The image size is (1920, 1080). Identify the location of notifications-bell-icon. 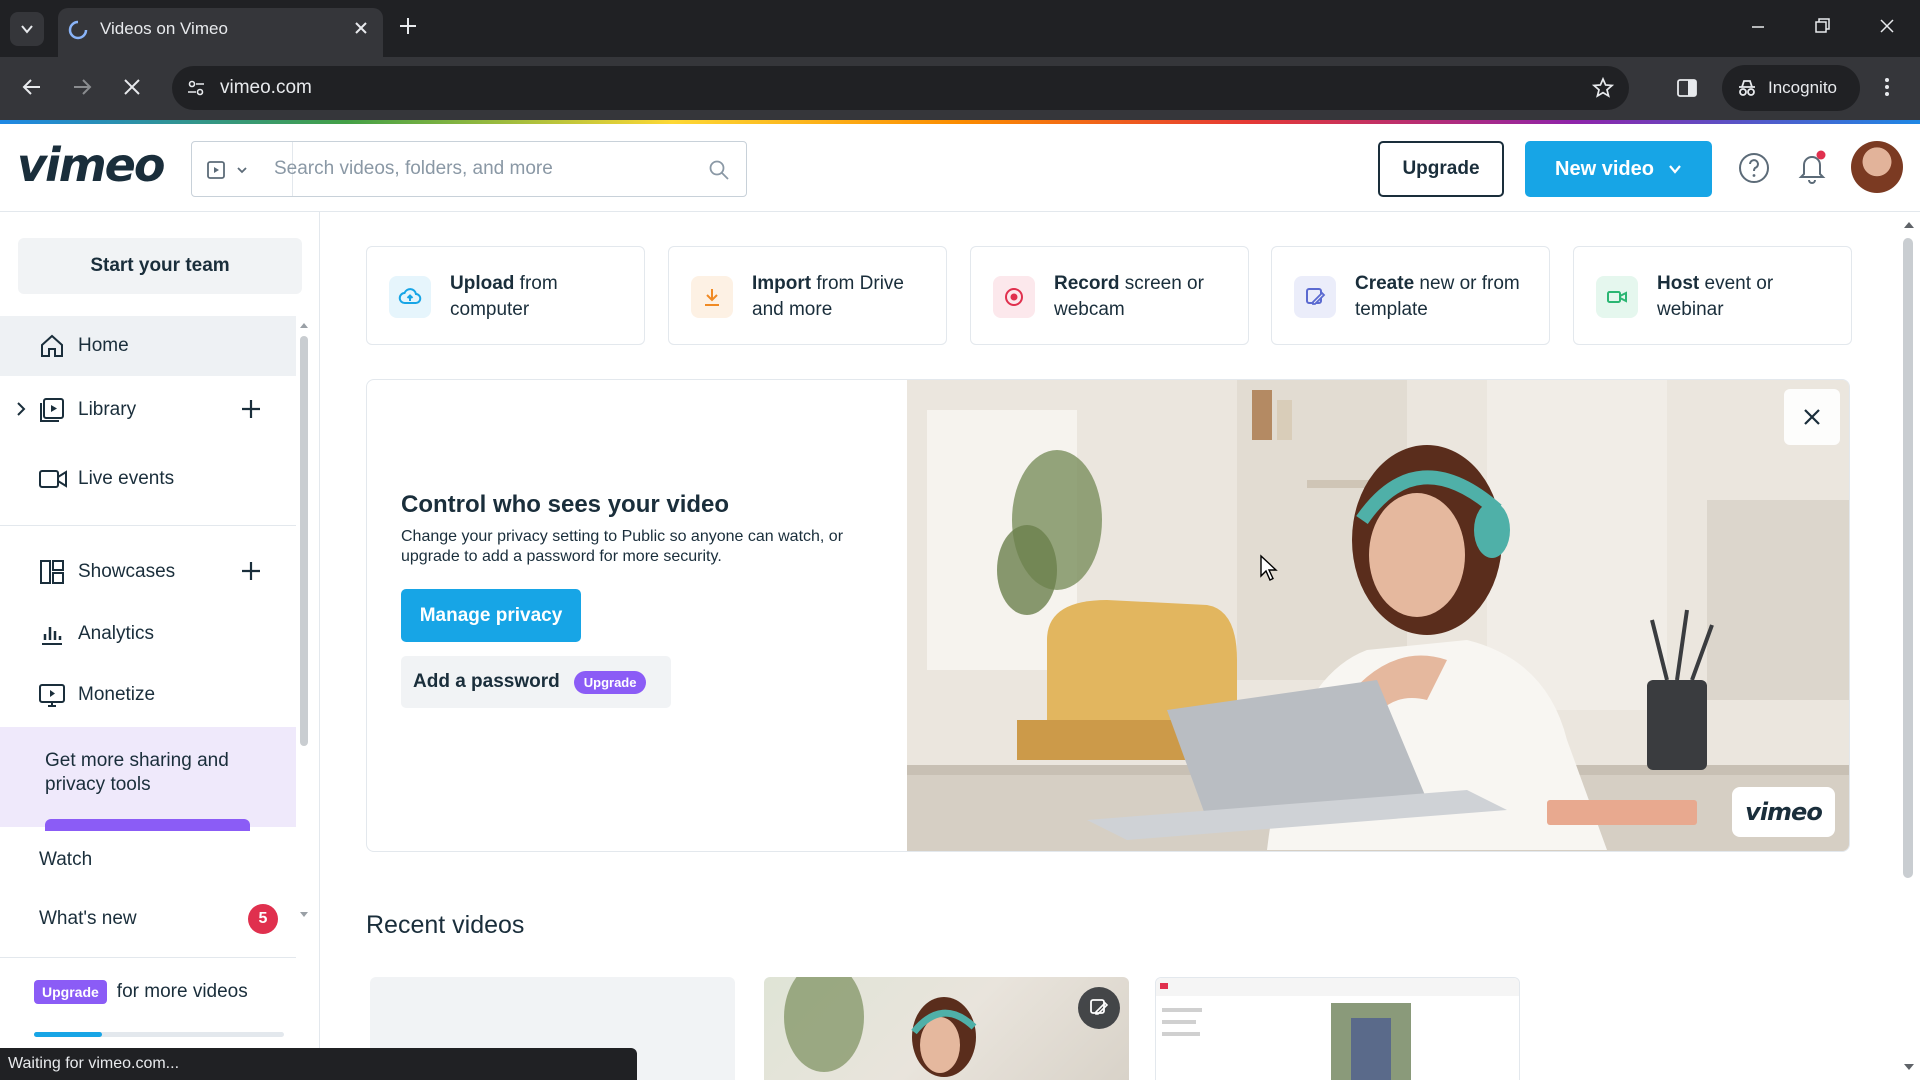
(1812, 167).